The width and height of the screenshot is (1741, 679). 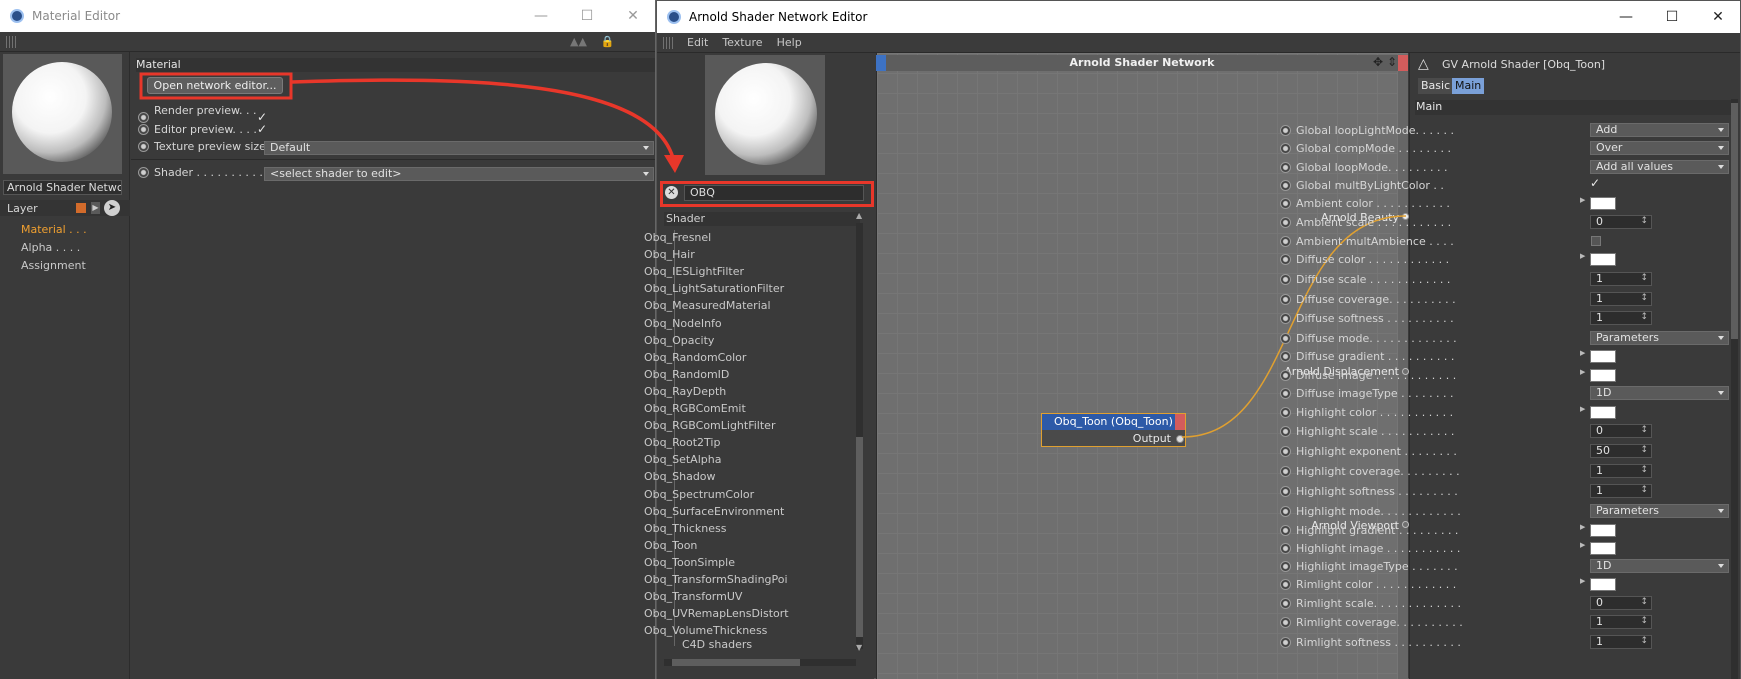 What do you see at coordinates (716, 613) in the screenshot?
I see `shader-list-item: Obq_UVRemapLensDistort` at bounding box center [716, 613].